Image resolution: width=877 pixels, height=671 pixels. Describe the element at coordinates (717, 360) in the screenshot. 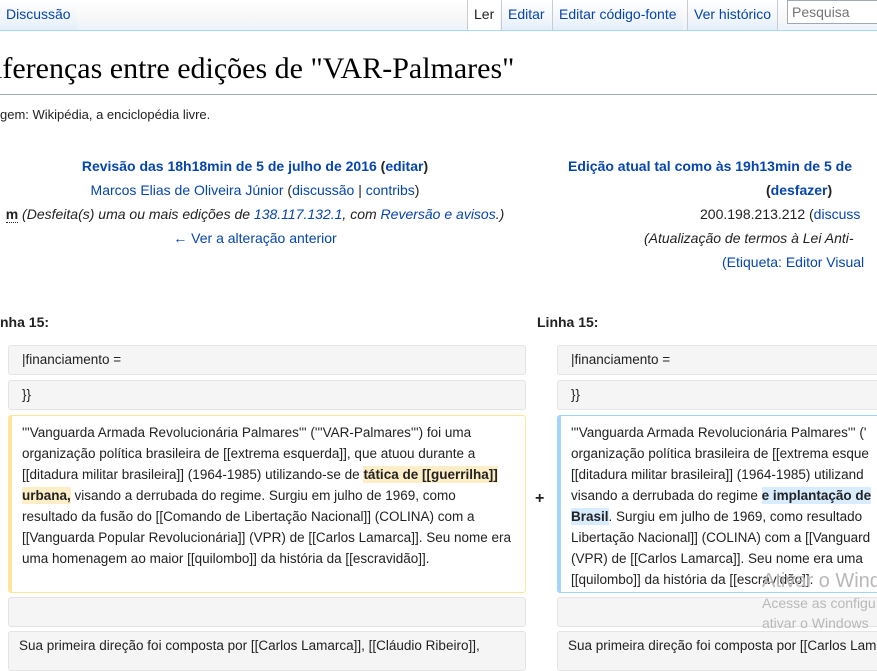

I see `new-context-row-1: |financiamento =` at that location.